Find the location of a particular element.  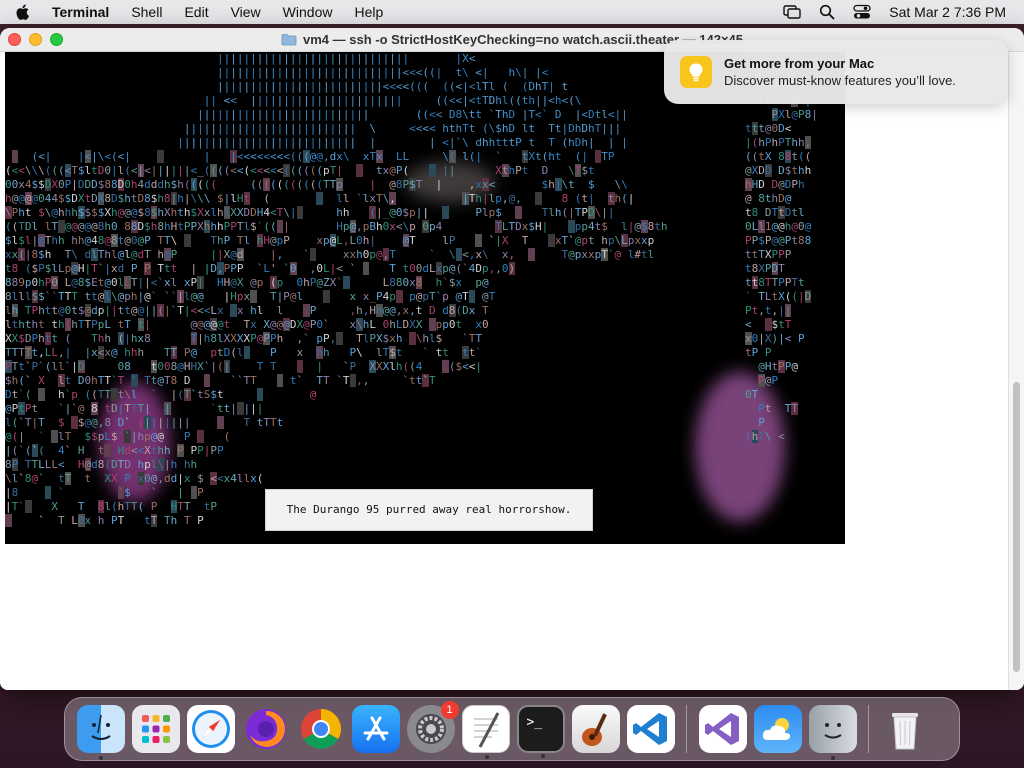

close-button is located at coordinates (14, 39).